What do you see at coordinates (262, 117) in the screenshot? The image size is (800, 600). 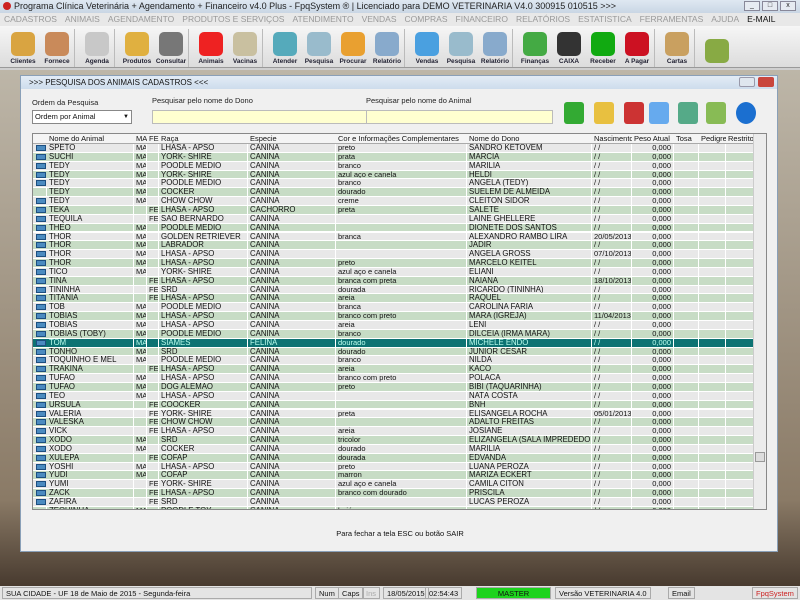 I see `owner-search-input` at bounding box center [262, 117].